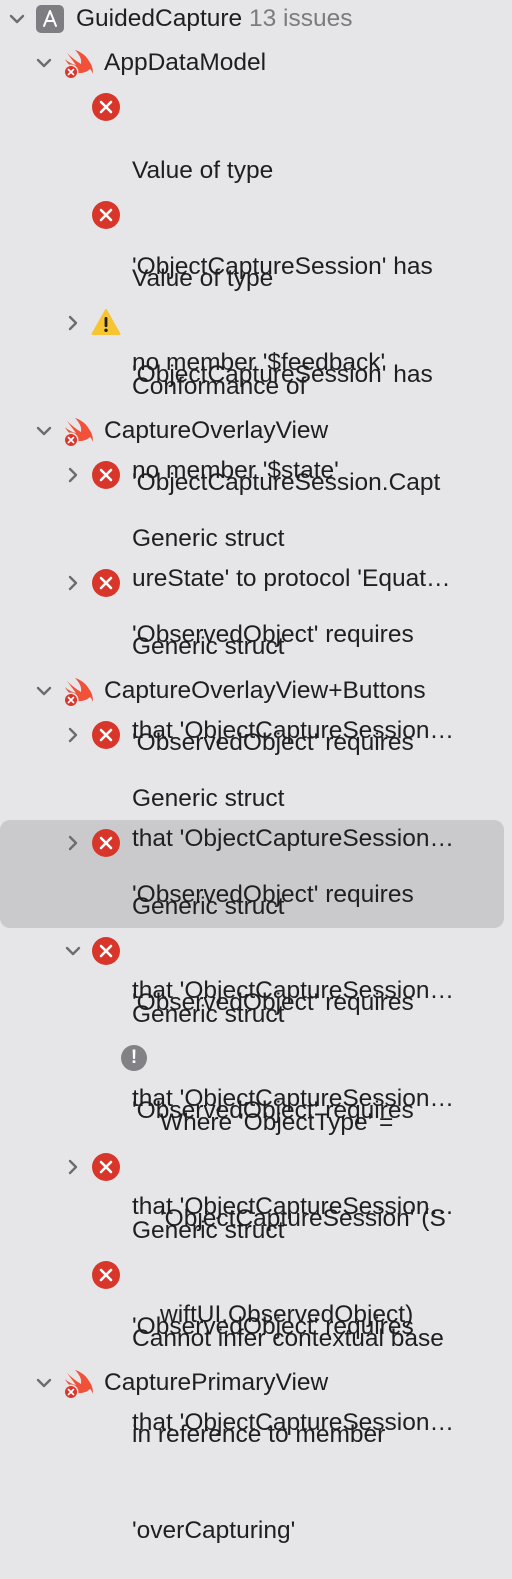  I want to click on project-row: GuidedCapture 13 issues, so click(214, 19).